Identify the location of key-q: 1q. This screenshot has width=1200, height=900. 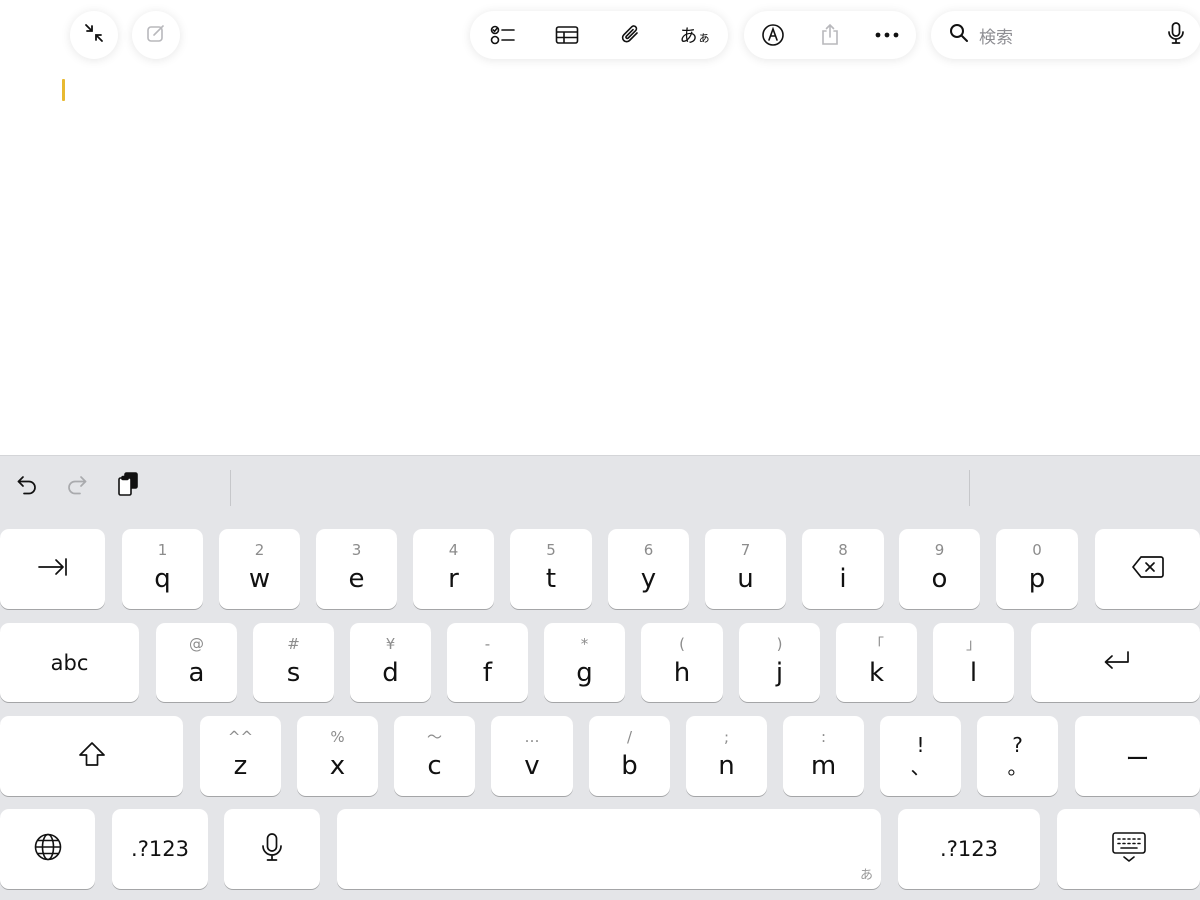
(162, 569).